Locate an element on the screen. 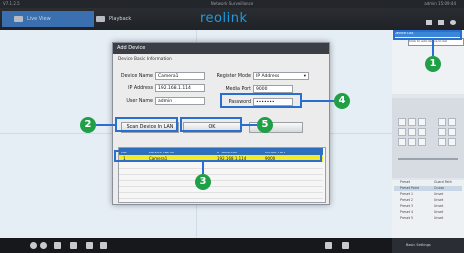  section-label: Device Basic Information is located at coordinates (145, 59).